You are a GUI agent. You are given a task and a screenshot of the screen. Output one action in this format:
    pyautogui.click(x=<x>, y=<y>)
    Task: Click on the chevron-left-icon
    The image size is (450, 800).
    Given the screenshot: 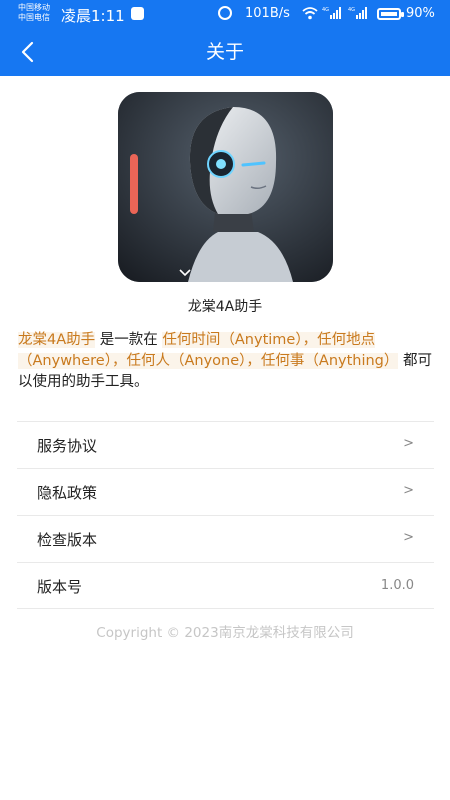 What is the action you would take?
    pyautogui.click(x=29, y=52)
    